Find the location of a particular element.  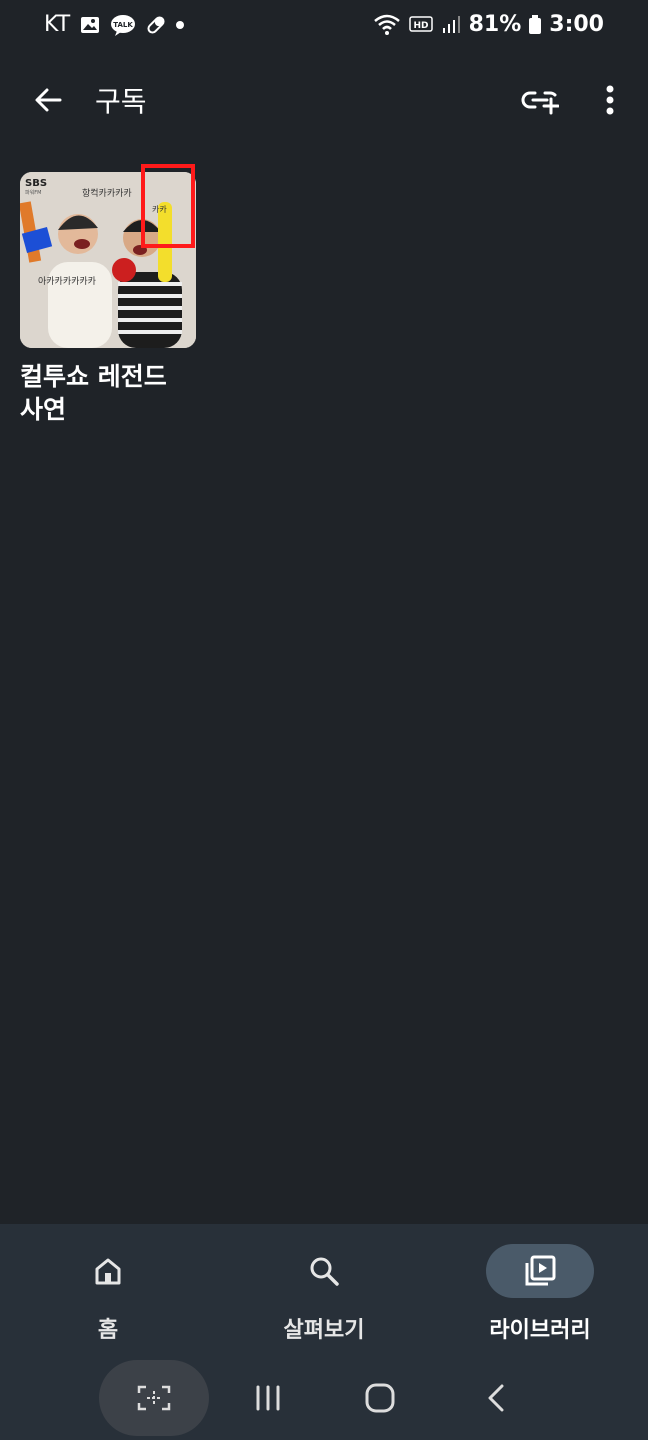

back-system-button is located at coordinates (496, 1398).